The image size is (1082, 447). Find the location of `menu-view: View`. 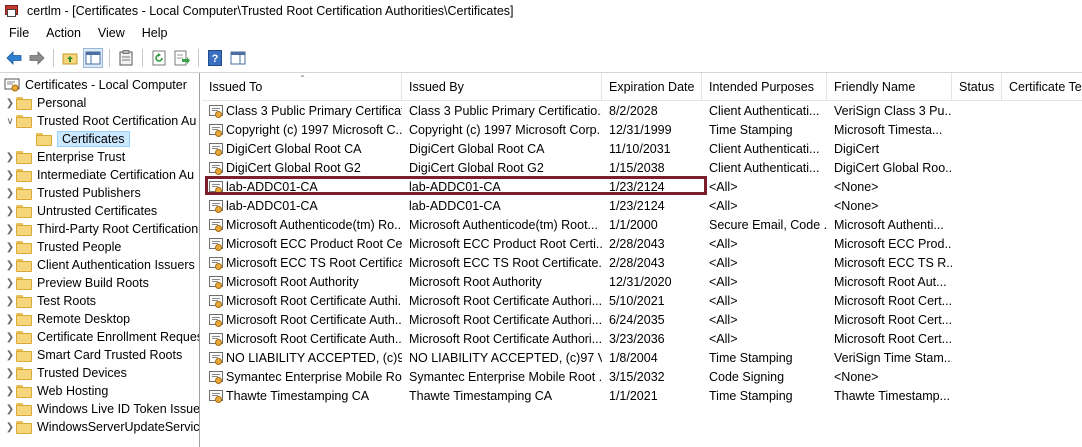

menu-view: View is located at coordinates (111, 33).